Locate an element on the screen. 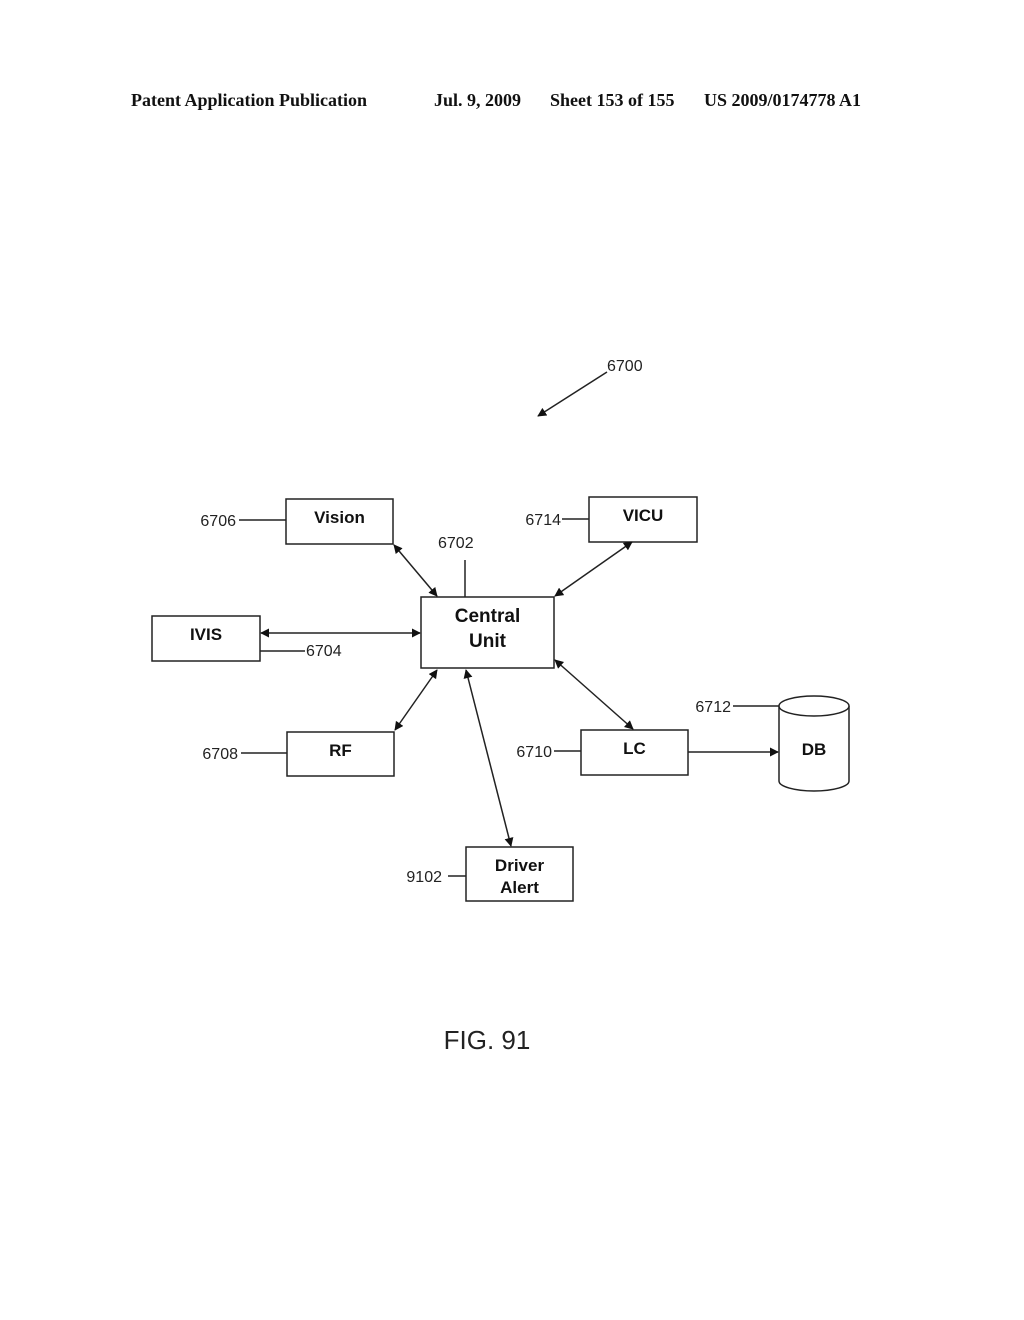  ref-6708: 6708 is located at coordinates (220, 754).